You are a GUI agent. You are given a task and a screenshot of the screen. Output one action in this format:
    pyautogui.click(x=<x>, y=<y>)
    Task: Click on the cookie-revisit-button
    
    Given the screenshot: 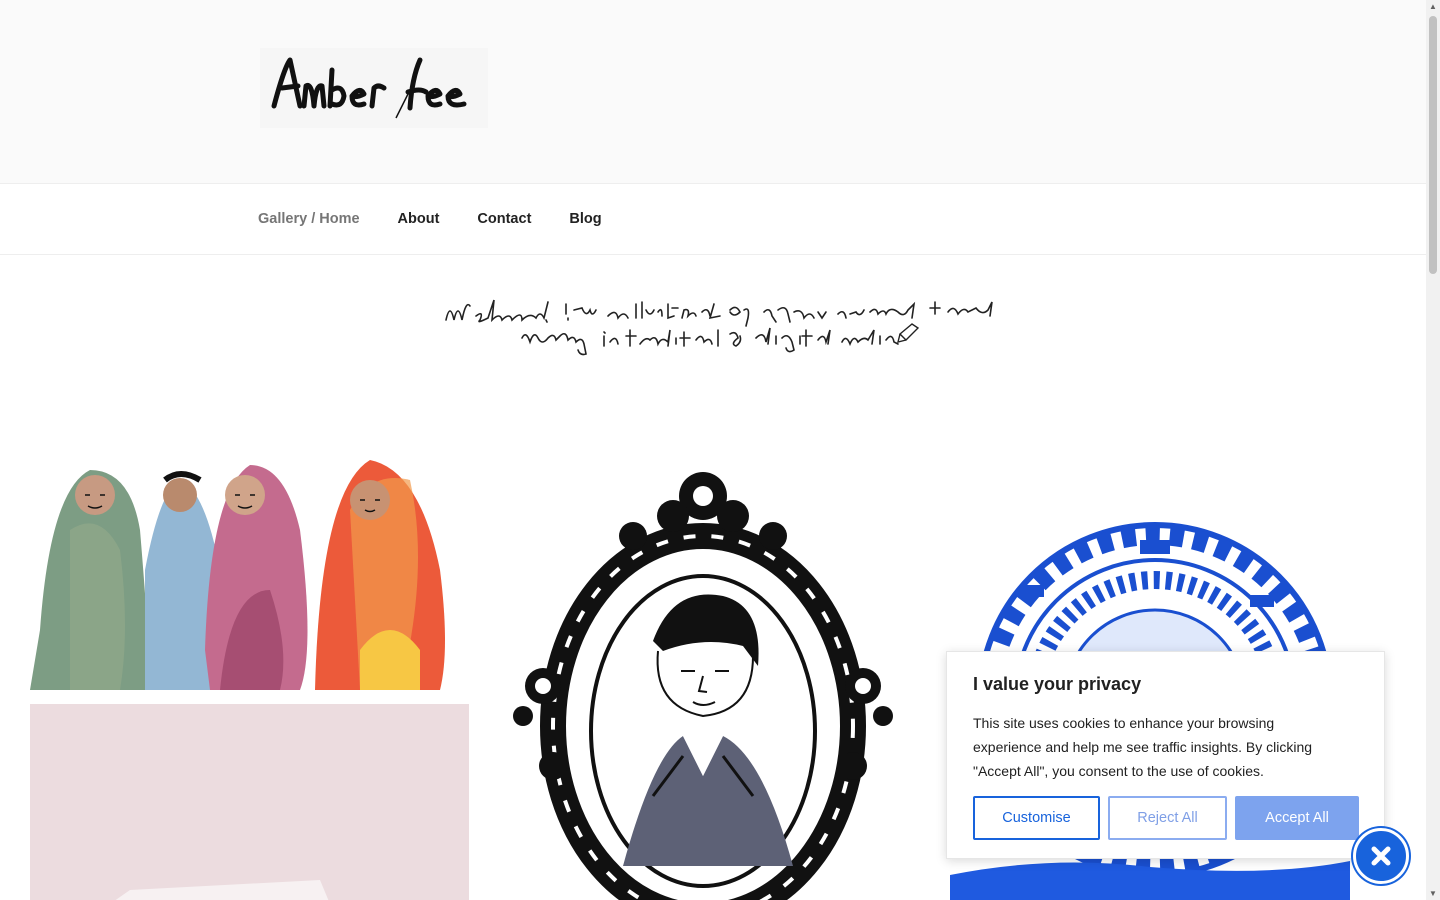 What is the action you would take?
    pyautogui.click(x=1381, y=856)
    